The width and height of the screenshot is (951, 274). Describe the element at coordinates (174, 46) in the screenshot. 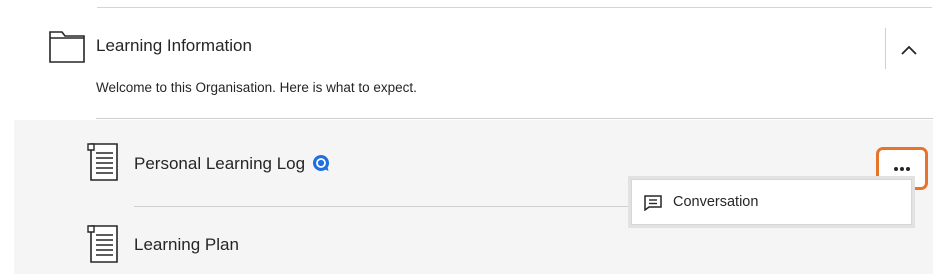

I see `section-title: Learning Information` at that location.